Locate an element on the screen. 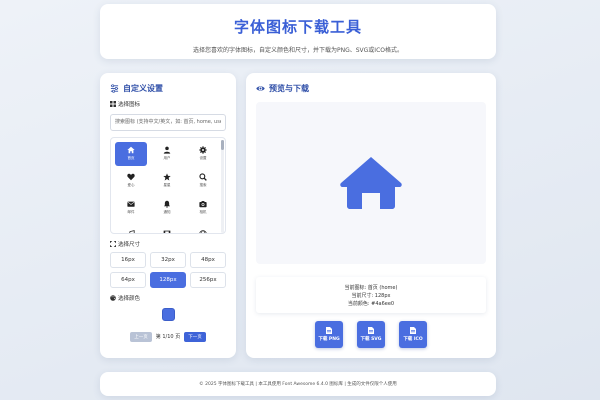  icon-option-film is located at coordinates (167, 227).